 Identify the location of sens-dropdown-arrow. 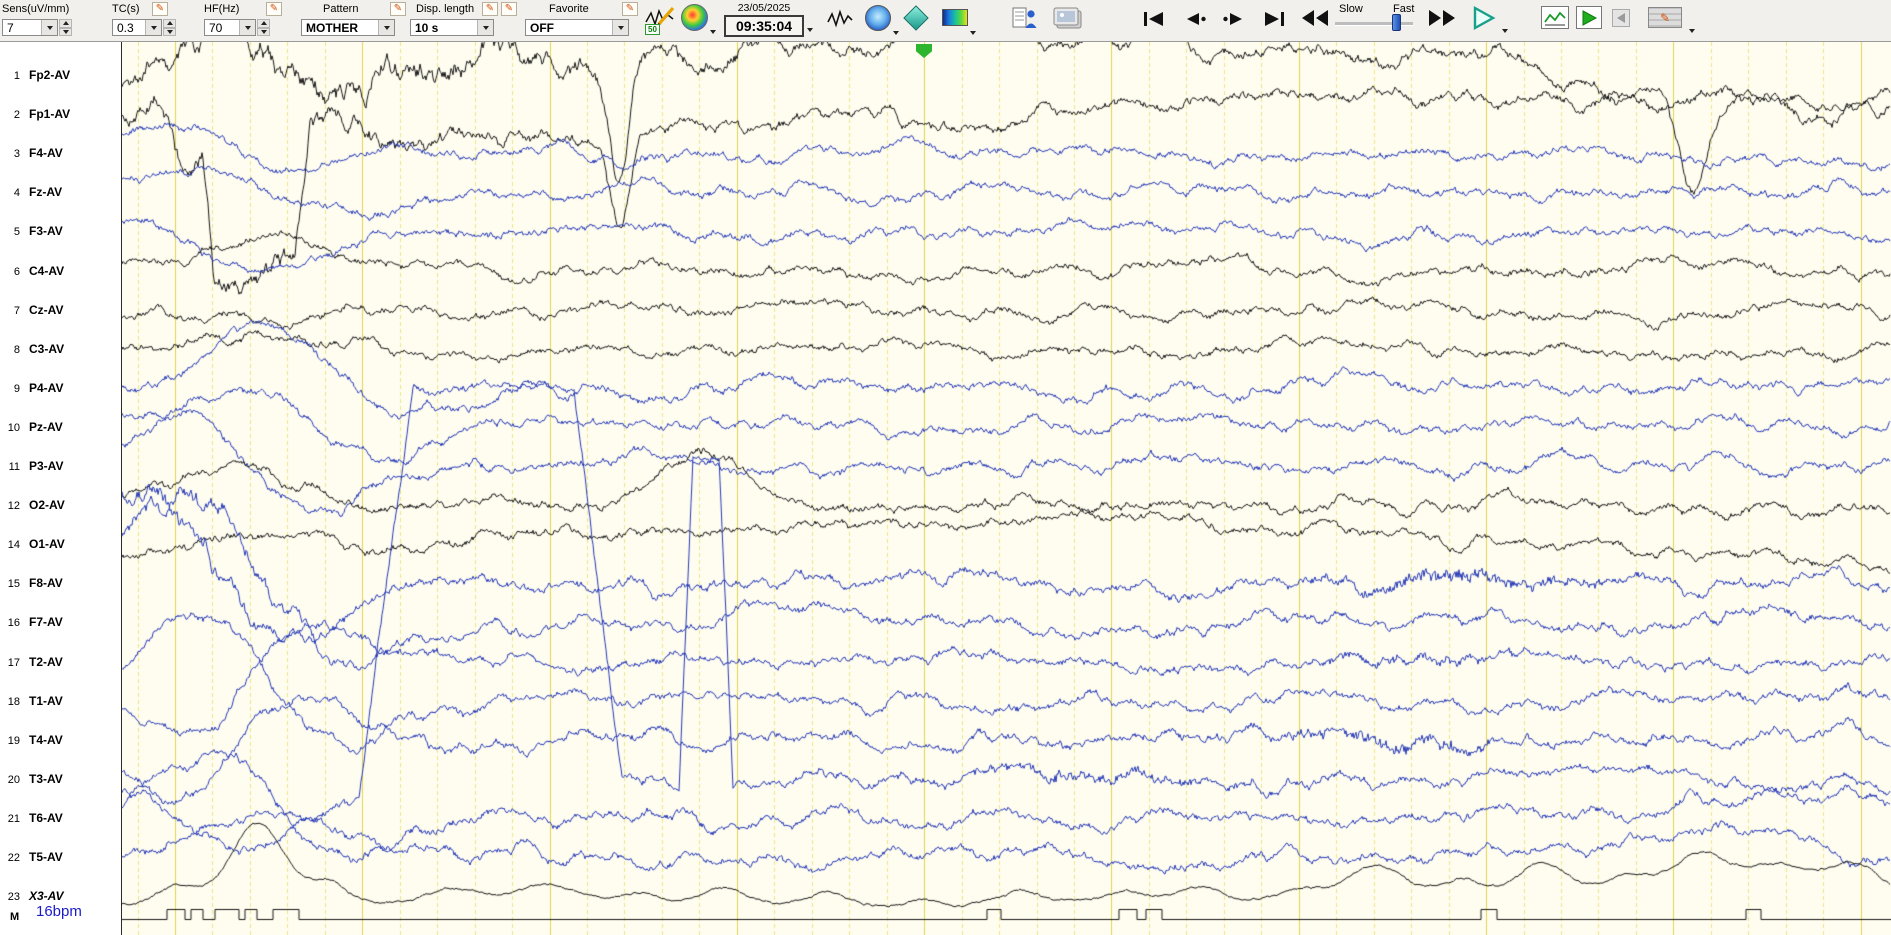
(49, 27).